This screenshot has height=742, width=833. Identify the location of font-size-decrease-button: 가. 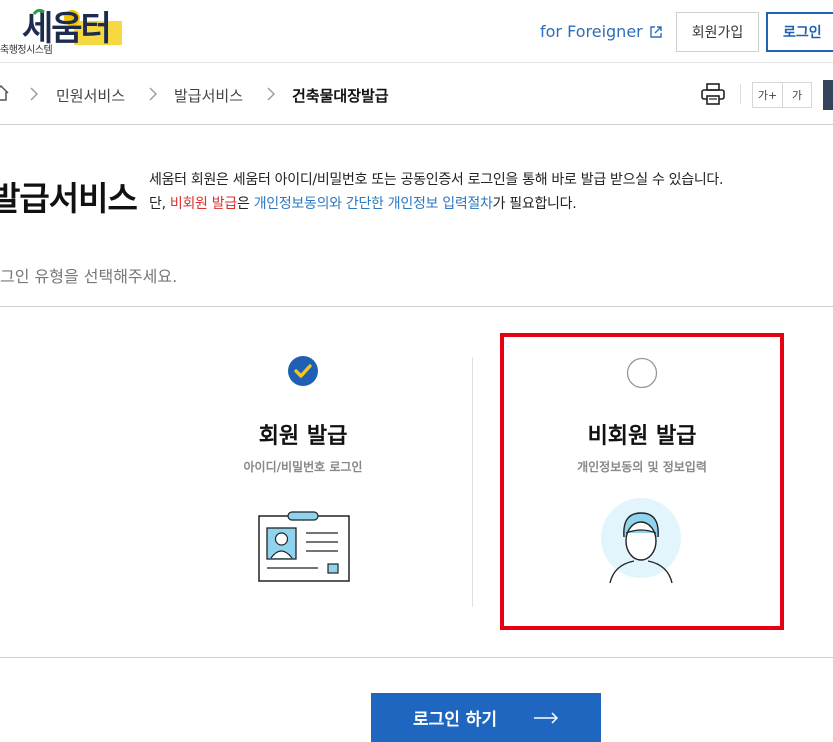
(797, 95).